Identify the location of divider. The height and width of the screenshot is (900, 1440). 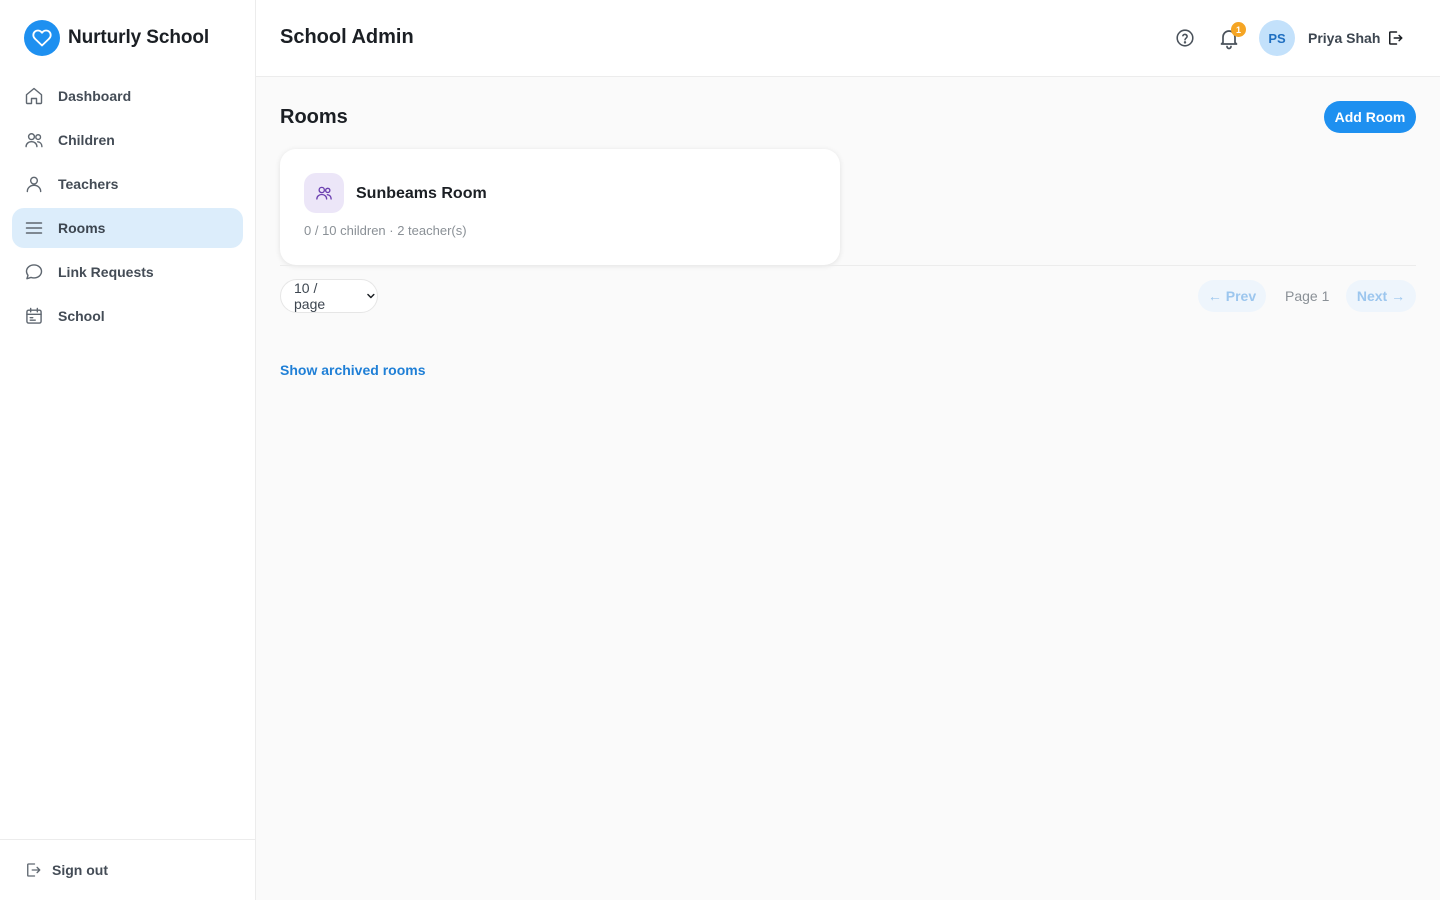
(848, 265).